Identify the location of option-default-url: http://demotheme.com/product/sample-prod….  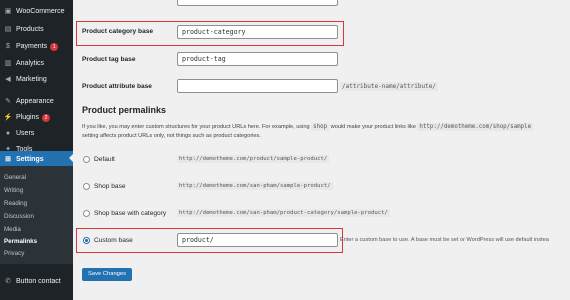
(253, 159).